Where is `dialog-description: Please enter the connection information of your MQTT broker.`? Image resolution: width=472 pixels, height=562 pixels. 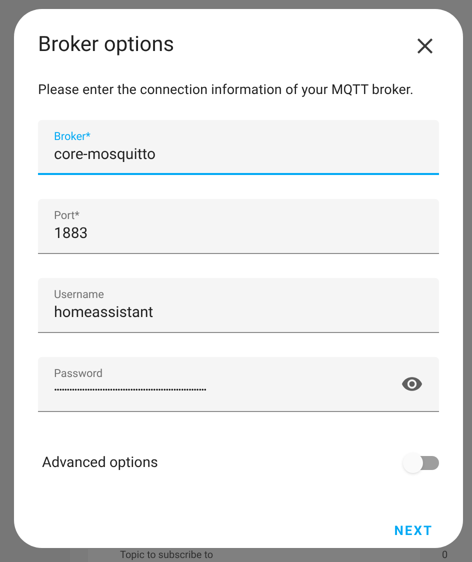 dialog-description: Please enter the connection information of your MQTT broker. is located at coordinates (226, 90).